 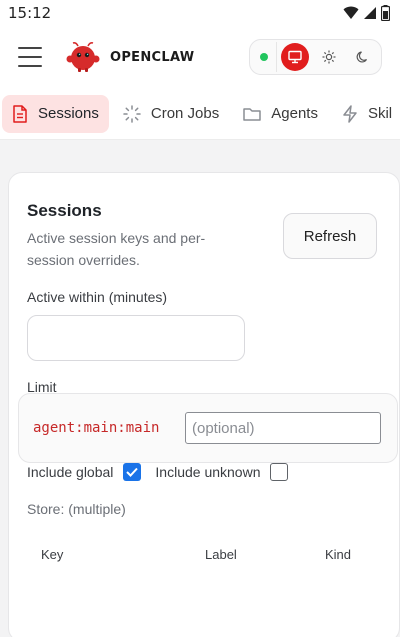 I want to click on refresh-button: Refresh, so click(x=330, y=236).